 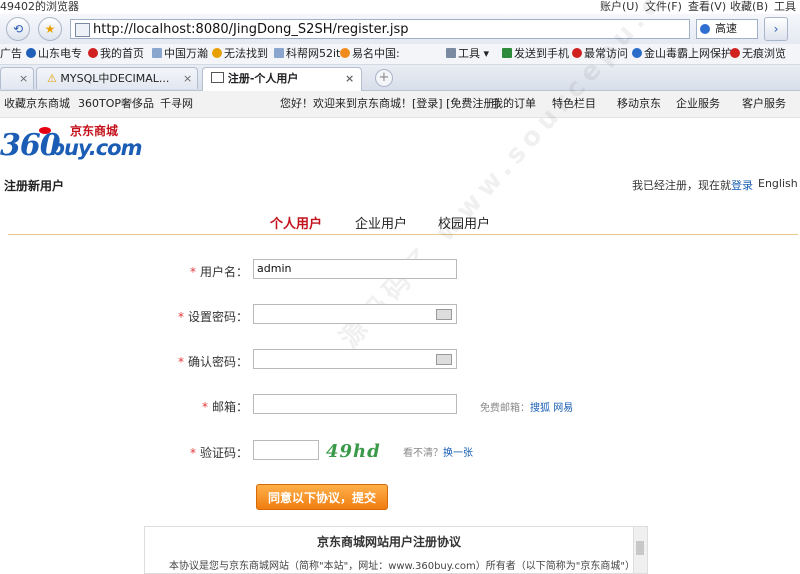 I want to click on sohu-link: 搜狐, so click(x=540, y=408).